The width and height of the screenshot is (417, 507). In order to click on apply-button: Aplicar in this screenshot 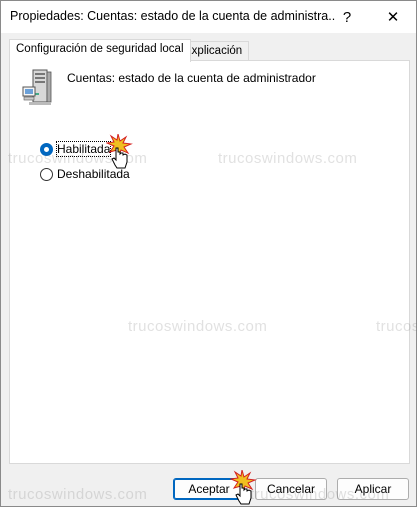, I will do `click(373, 489)`.